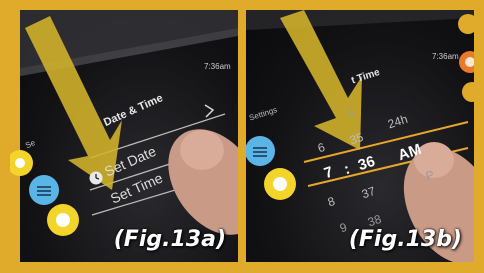 The image size is (484, 273). Describe the element at coordinates (169, 239) in the screenshot. I see `figure-caption: (Fig.13a)` at that location.